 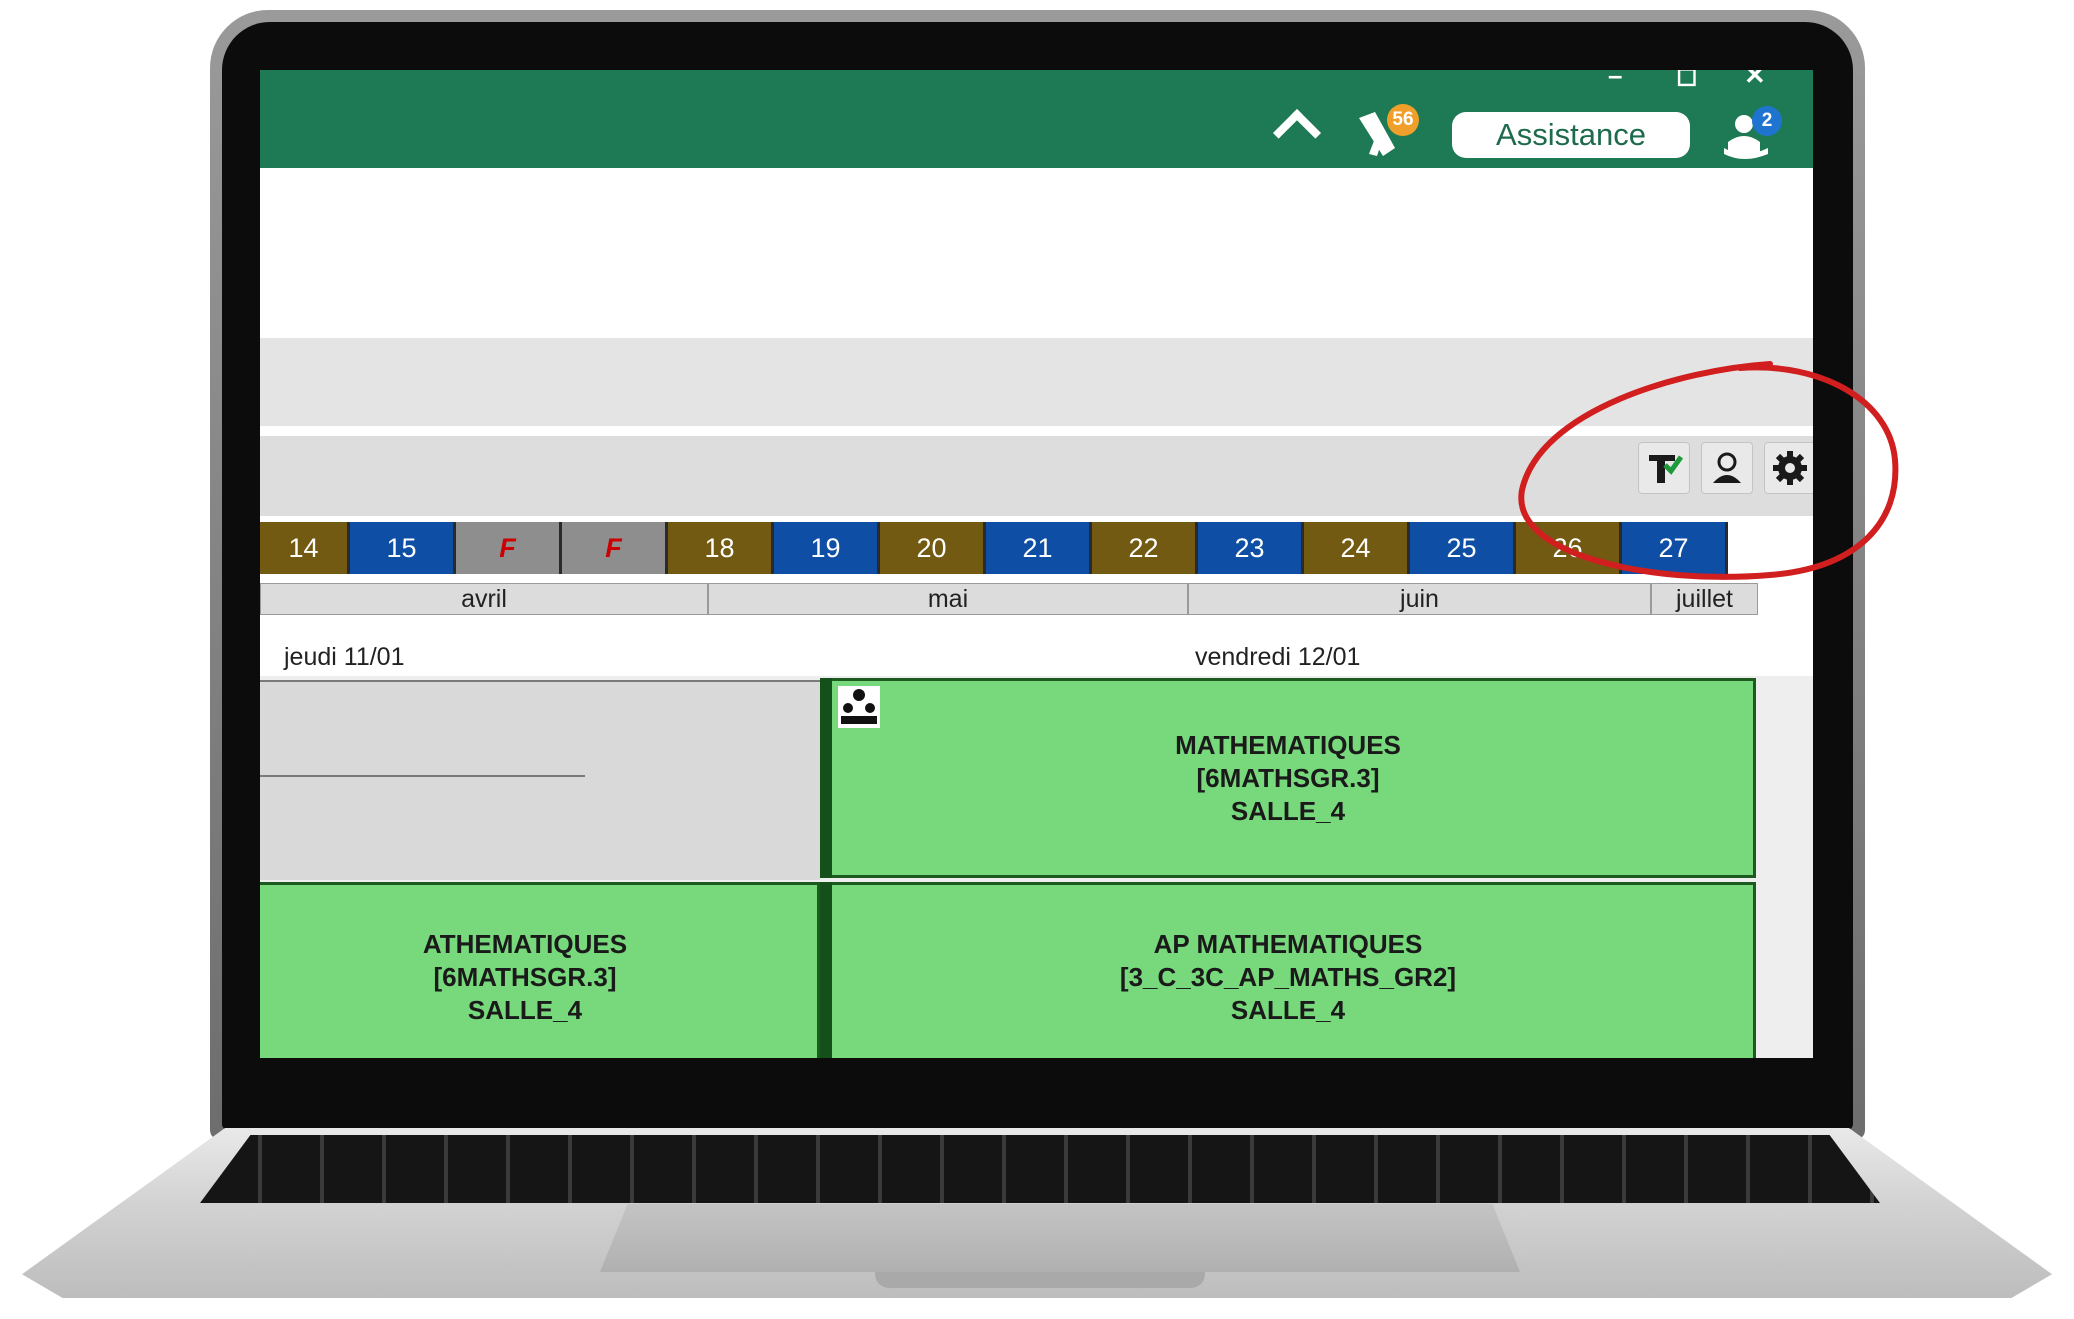 What do you see at coordinates (403, 548) in the screenshot?
I see `week-15: 15` at bounding box center [403, 548].